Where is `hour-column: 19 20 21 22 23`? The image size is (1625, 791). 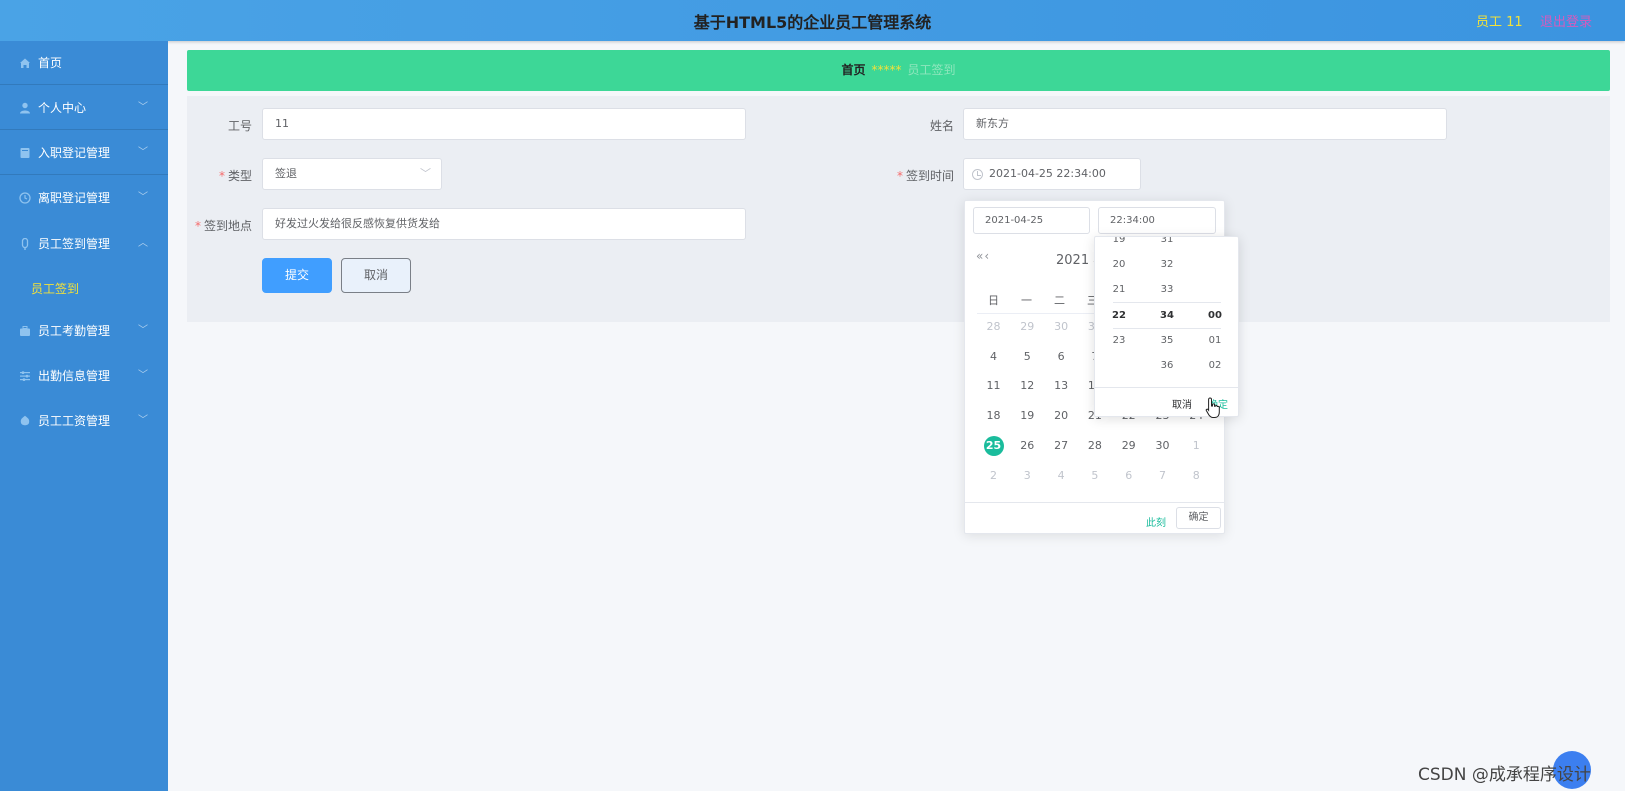
hour-column: 19 20 21 22 23 is located at coordinates (1119, 312).